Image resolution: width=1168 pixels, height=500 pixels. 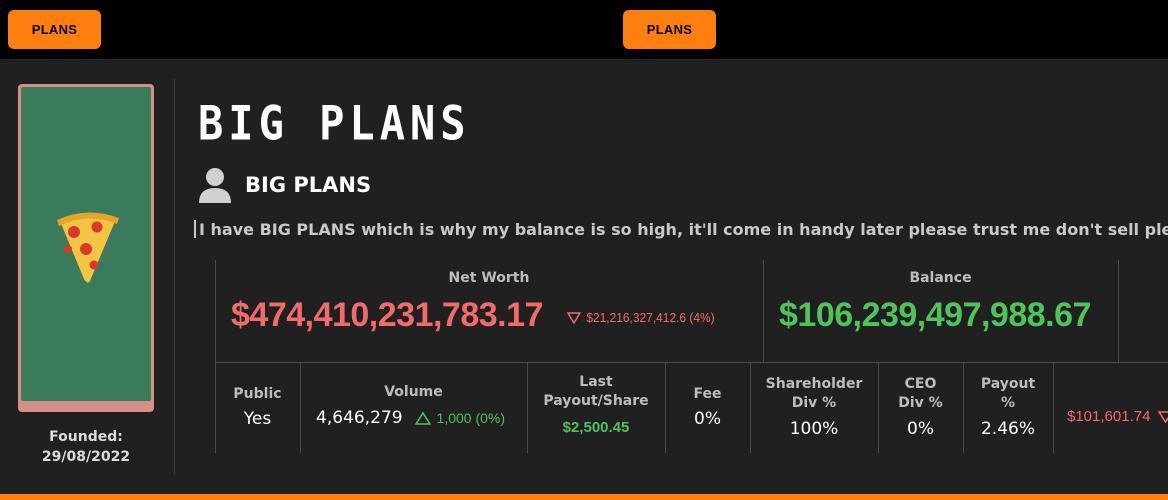 I want to click on shareholder-div-label-line2: Div %, so click(x=814, y=403).